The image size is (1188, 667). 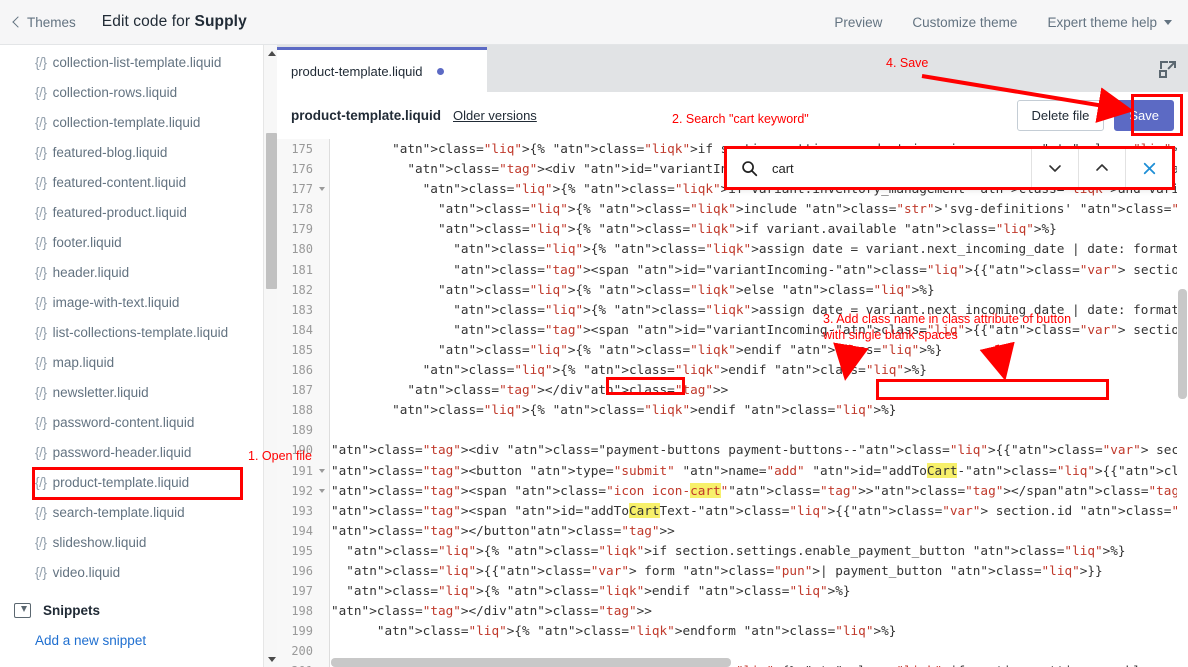 What do you see at coordinates (72, 610) in the screenshot?
I see `snippets-label: Snippets` at bounding box center [72, 610].